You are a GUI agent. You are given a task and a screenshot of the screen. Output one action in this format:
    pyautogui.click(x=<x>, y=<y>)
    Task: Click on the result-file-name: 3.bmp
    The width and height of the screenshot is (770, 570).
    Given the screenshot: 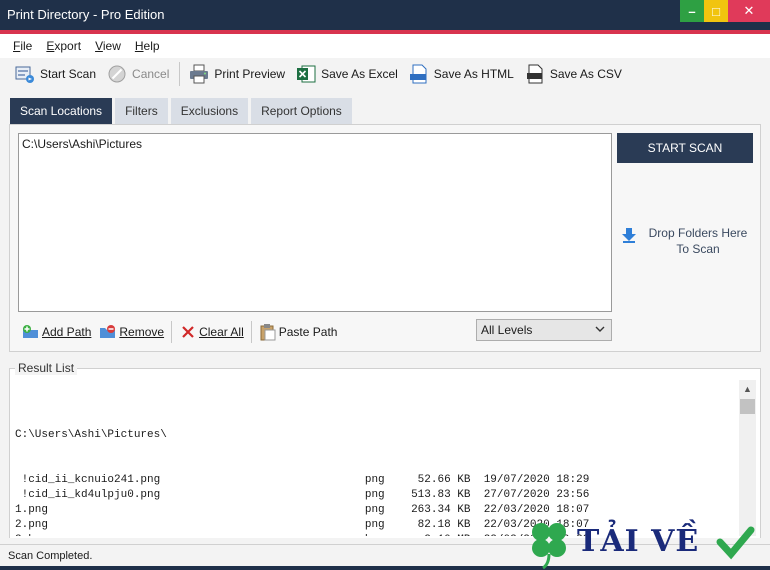 What is the action you would take?
    pyautogui.click(x=190, y=535)
    